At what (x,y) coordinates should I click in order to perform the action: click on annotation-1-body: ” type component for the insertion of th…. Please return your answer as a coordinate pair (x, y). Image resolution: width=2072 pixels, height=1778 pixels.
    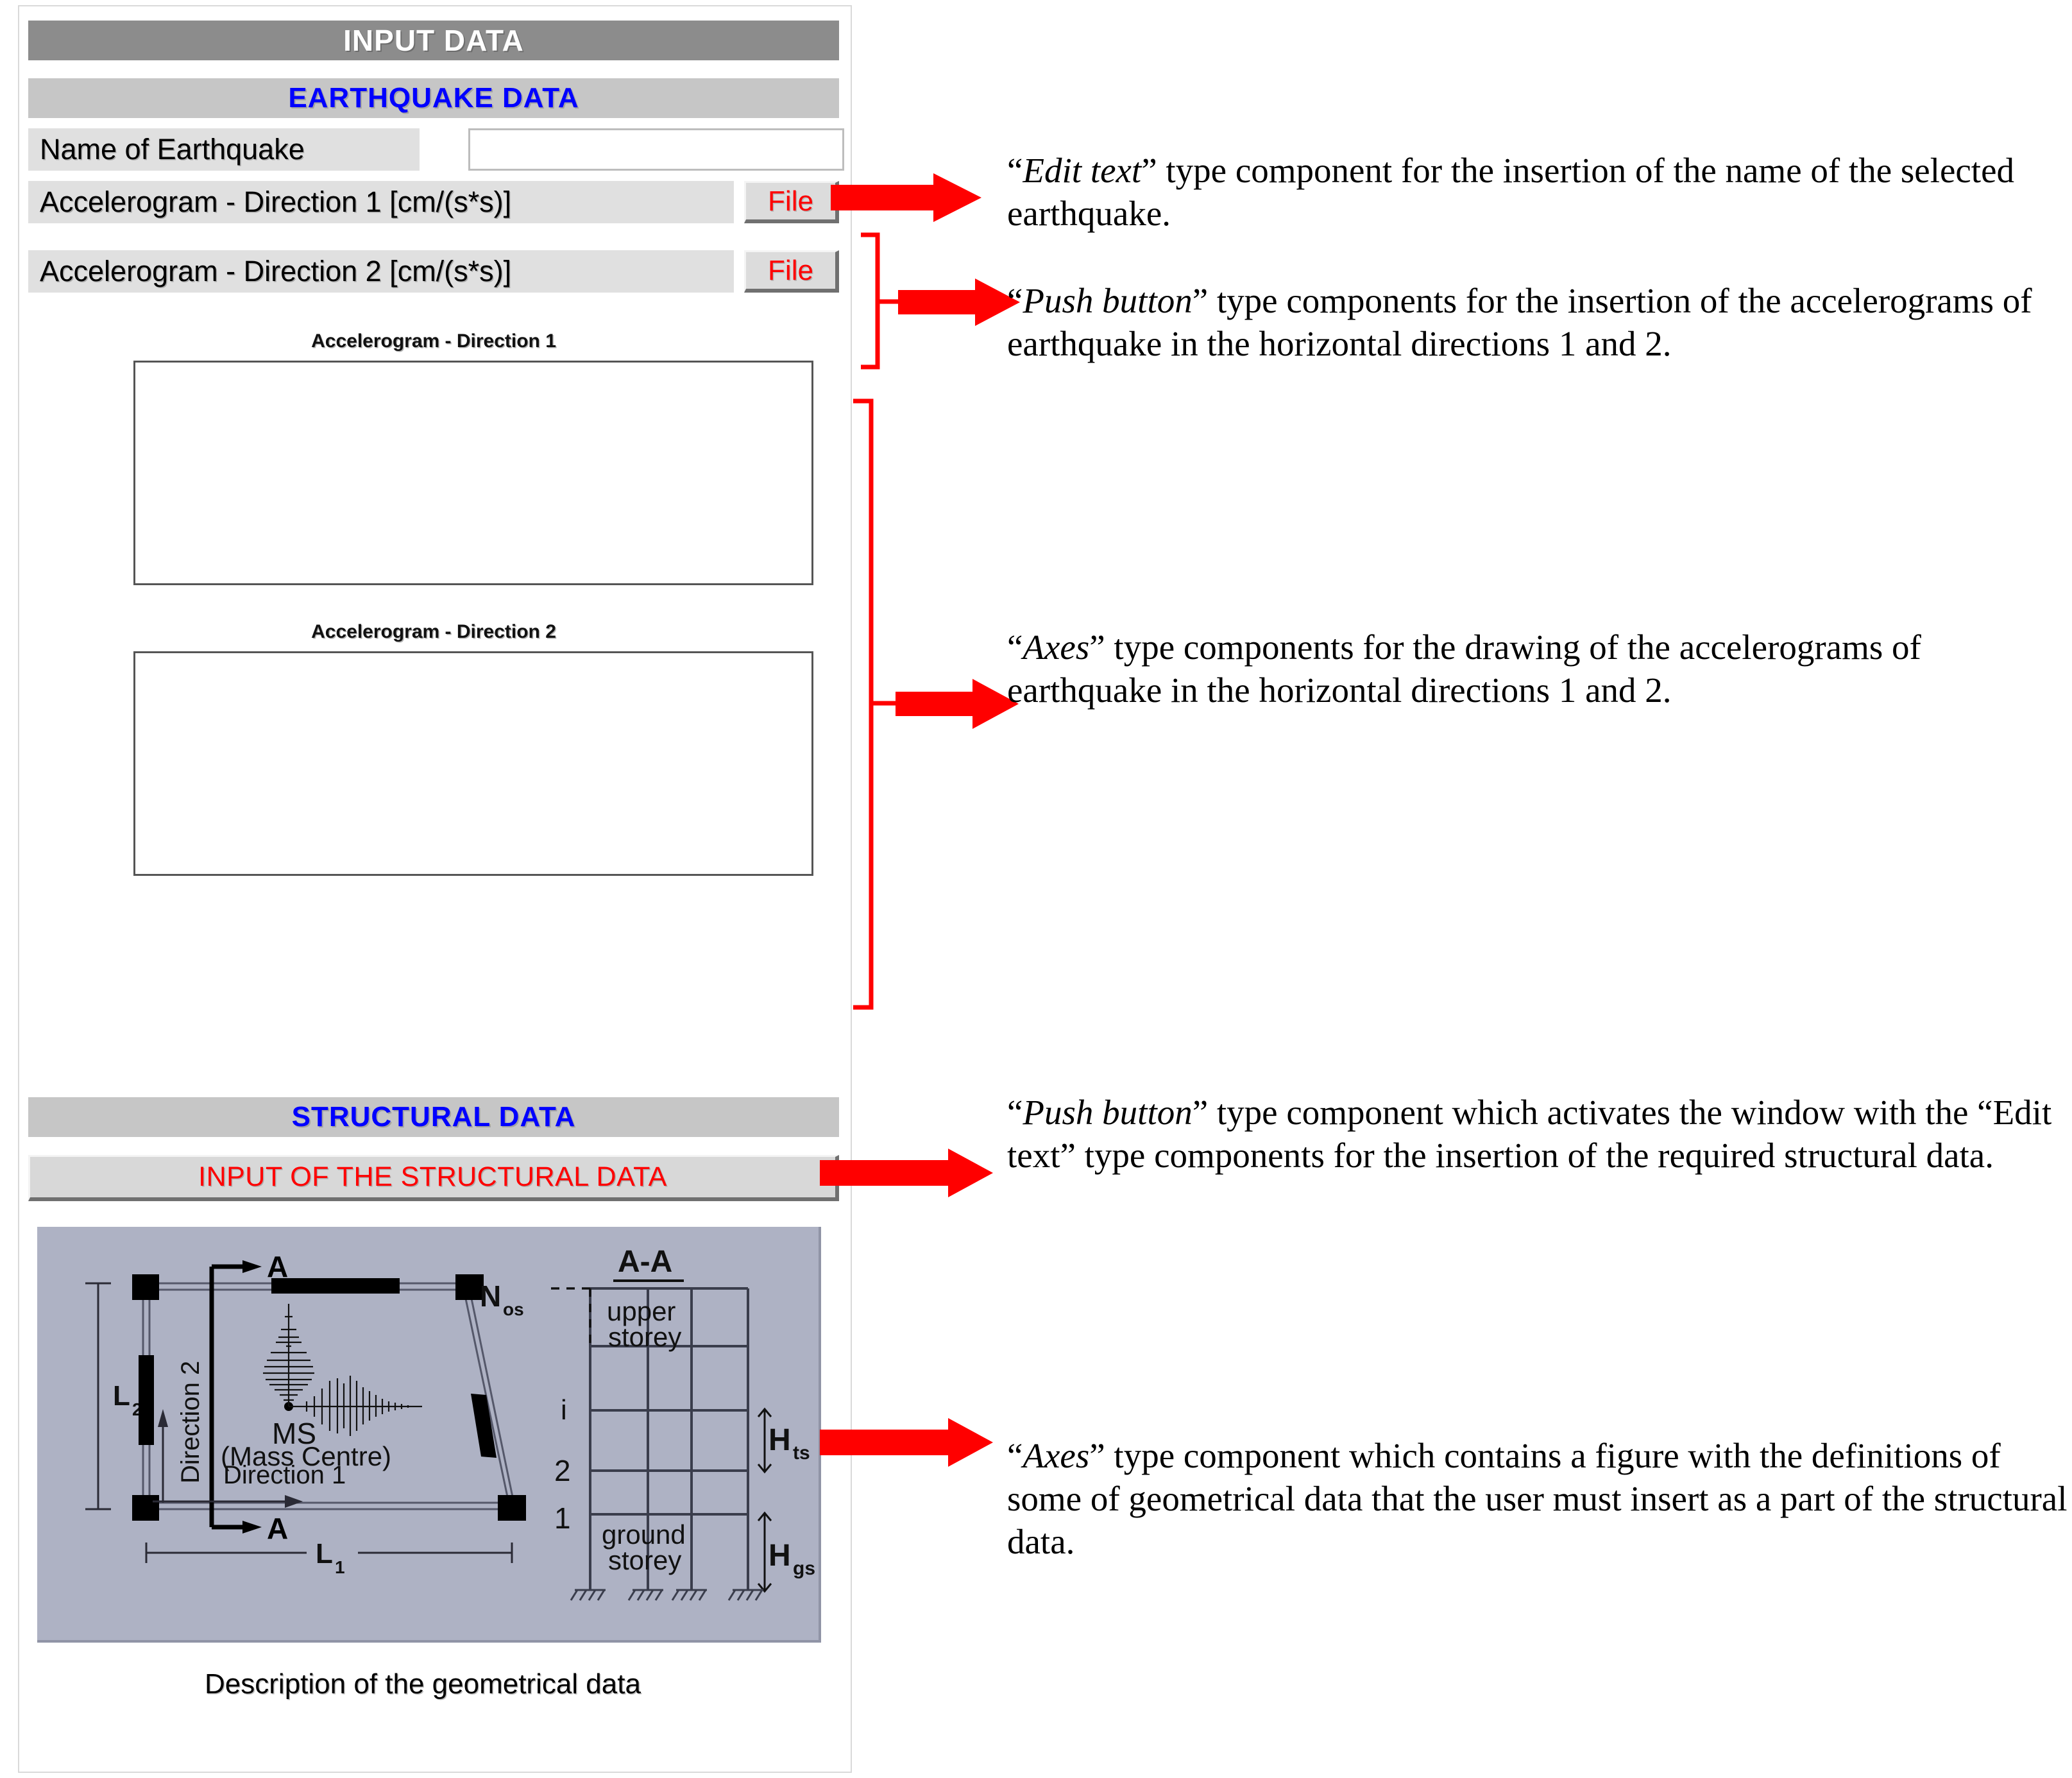
    Looking at the image, I should click on (1510, 192).